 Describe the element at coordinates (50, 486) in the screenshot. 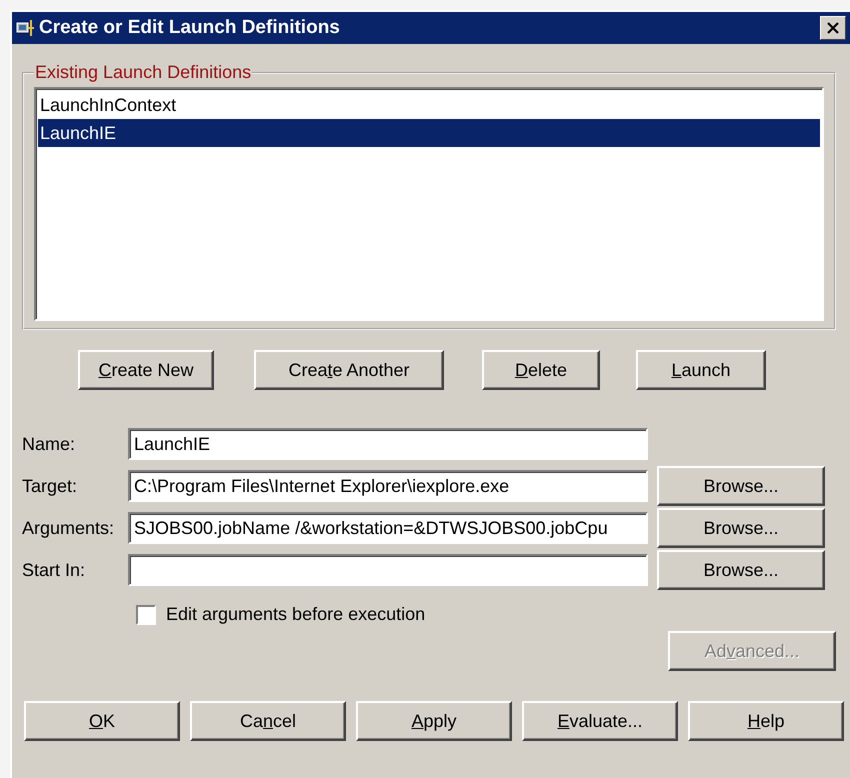

I see `field-label: Target:` at that location.